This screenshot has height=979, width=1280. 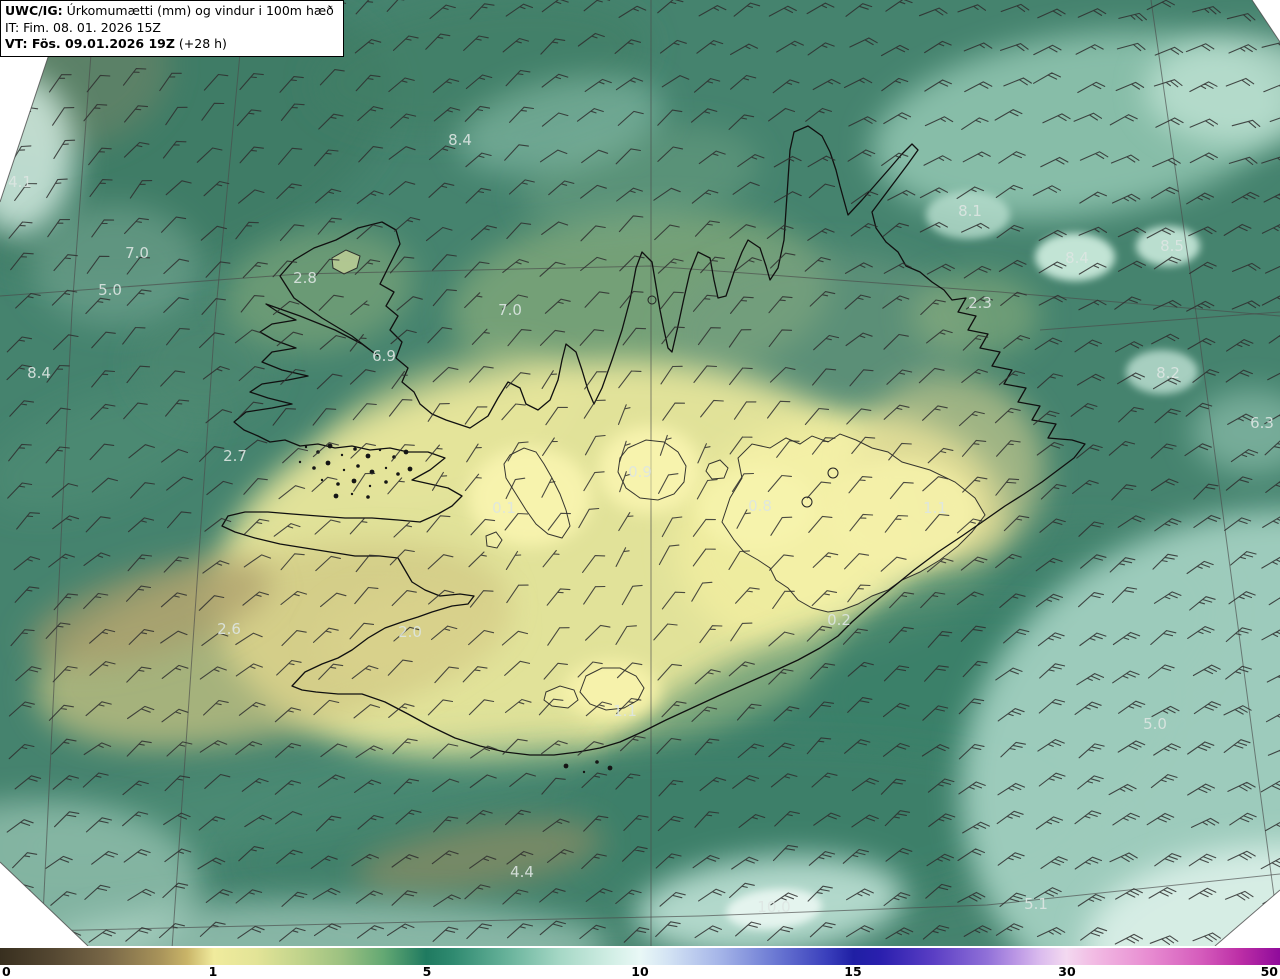 I want to click on precip-value-label: 2.6, so click(x=229, y=629).